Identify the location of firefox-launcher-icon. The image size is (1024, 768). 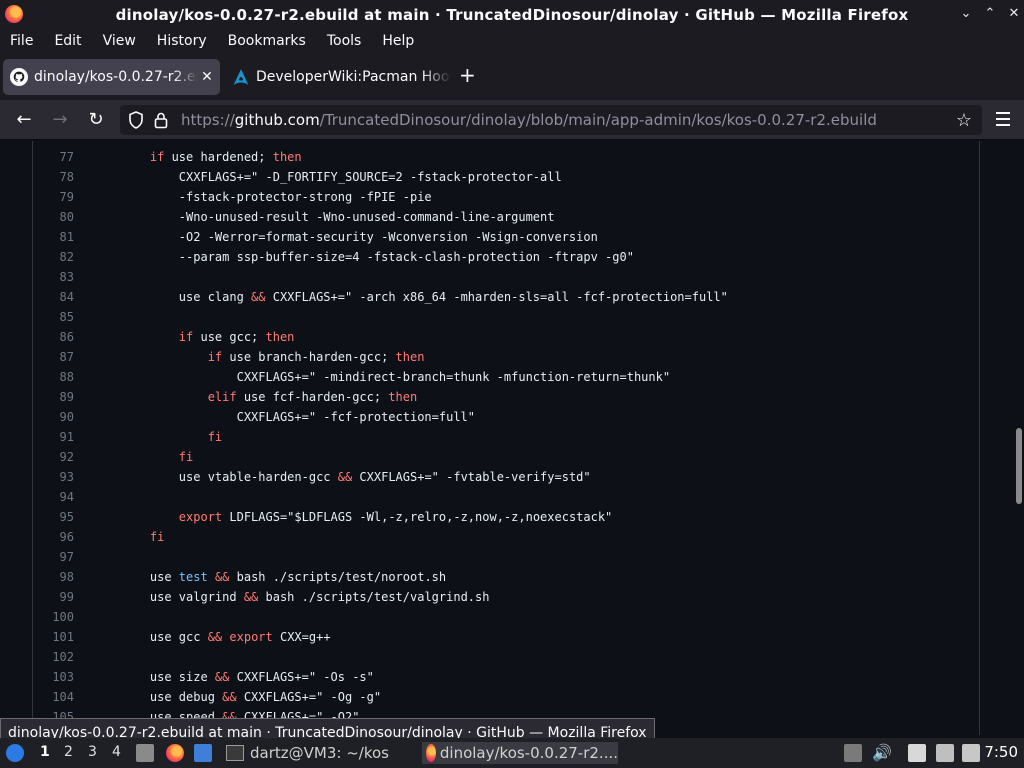
(175, 753).